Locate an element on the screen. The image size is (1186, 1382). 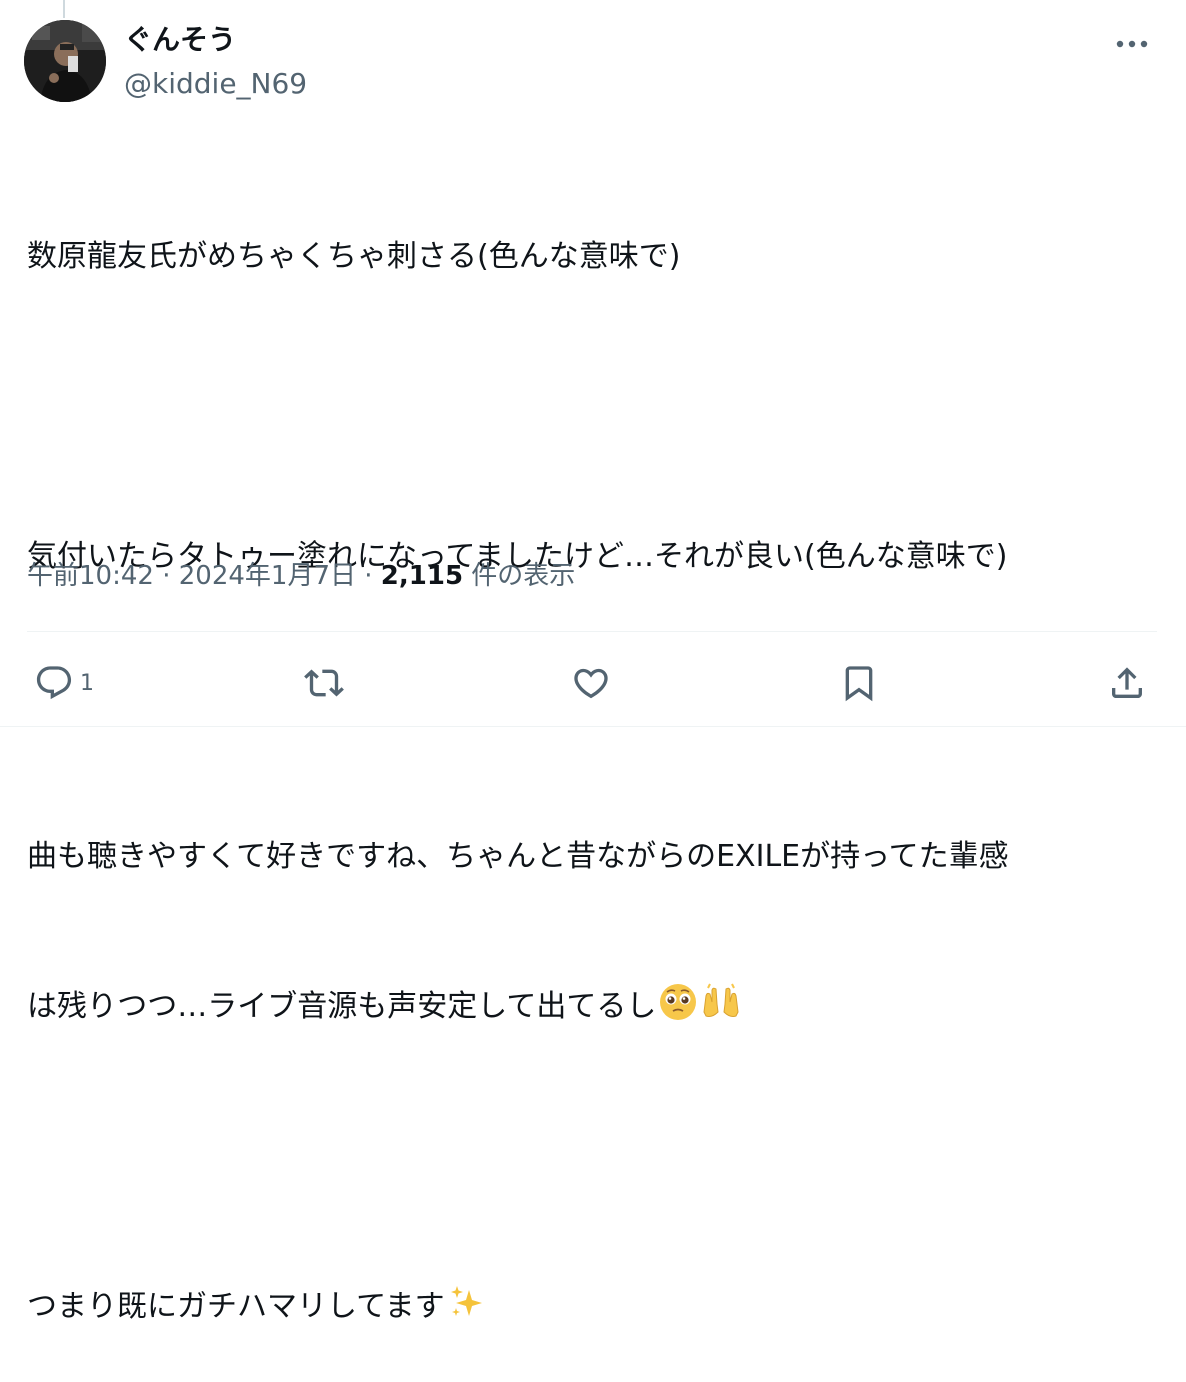
bottom-divider is located at coordinates (593, 726).